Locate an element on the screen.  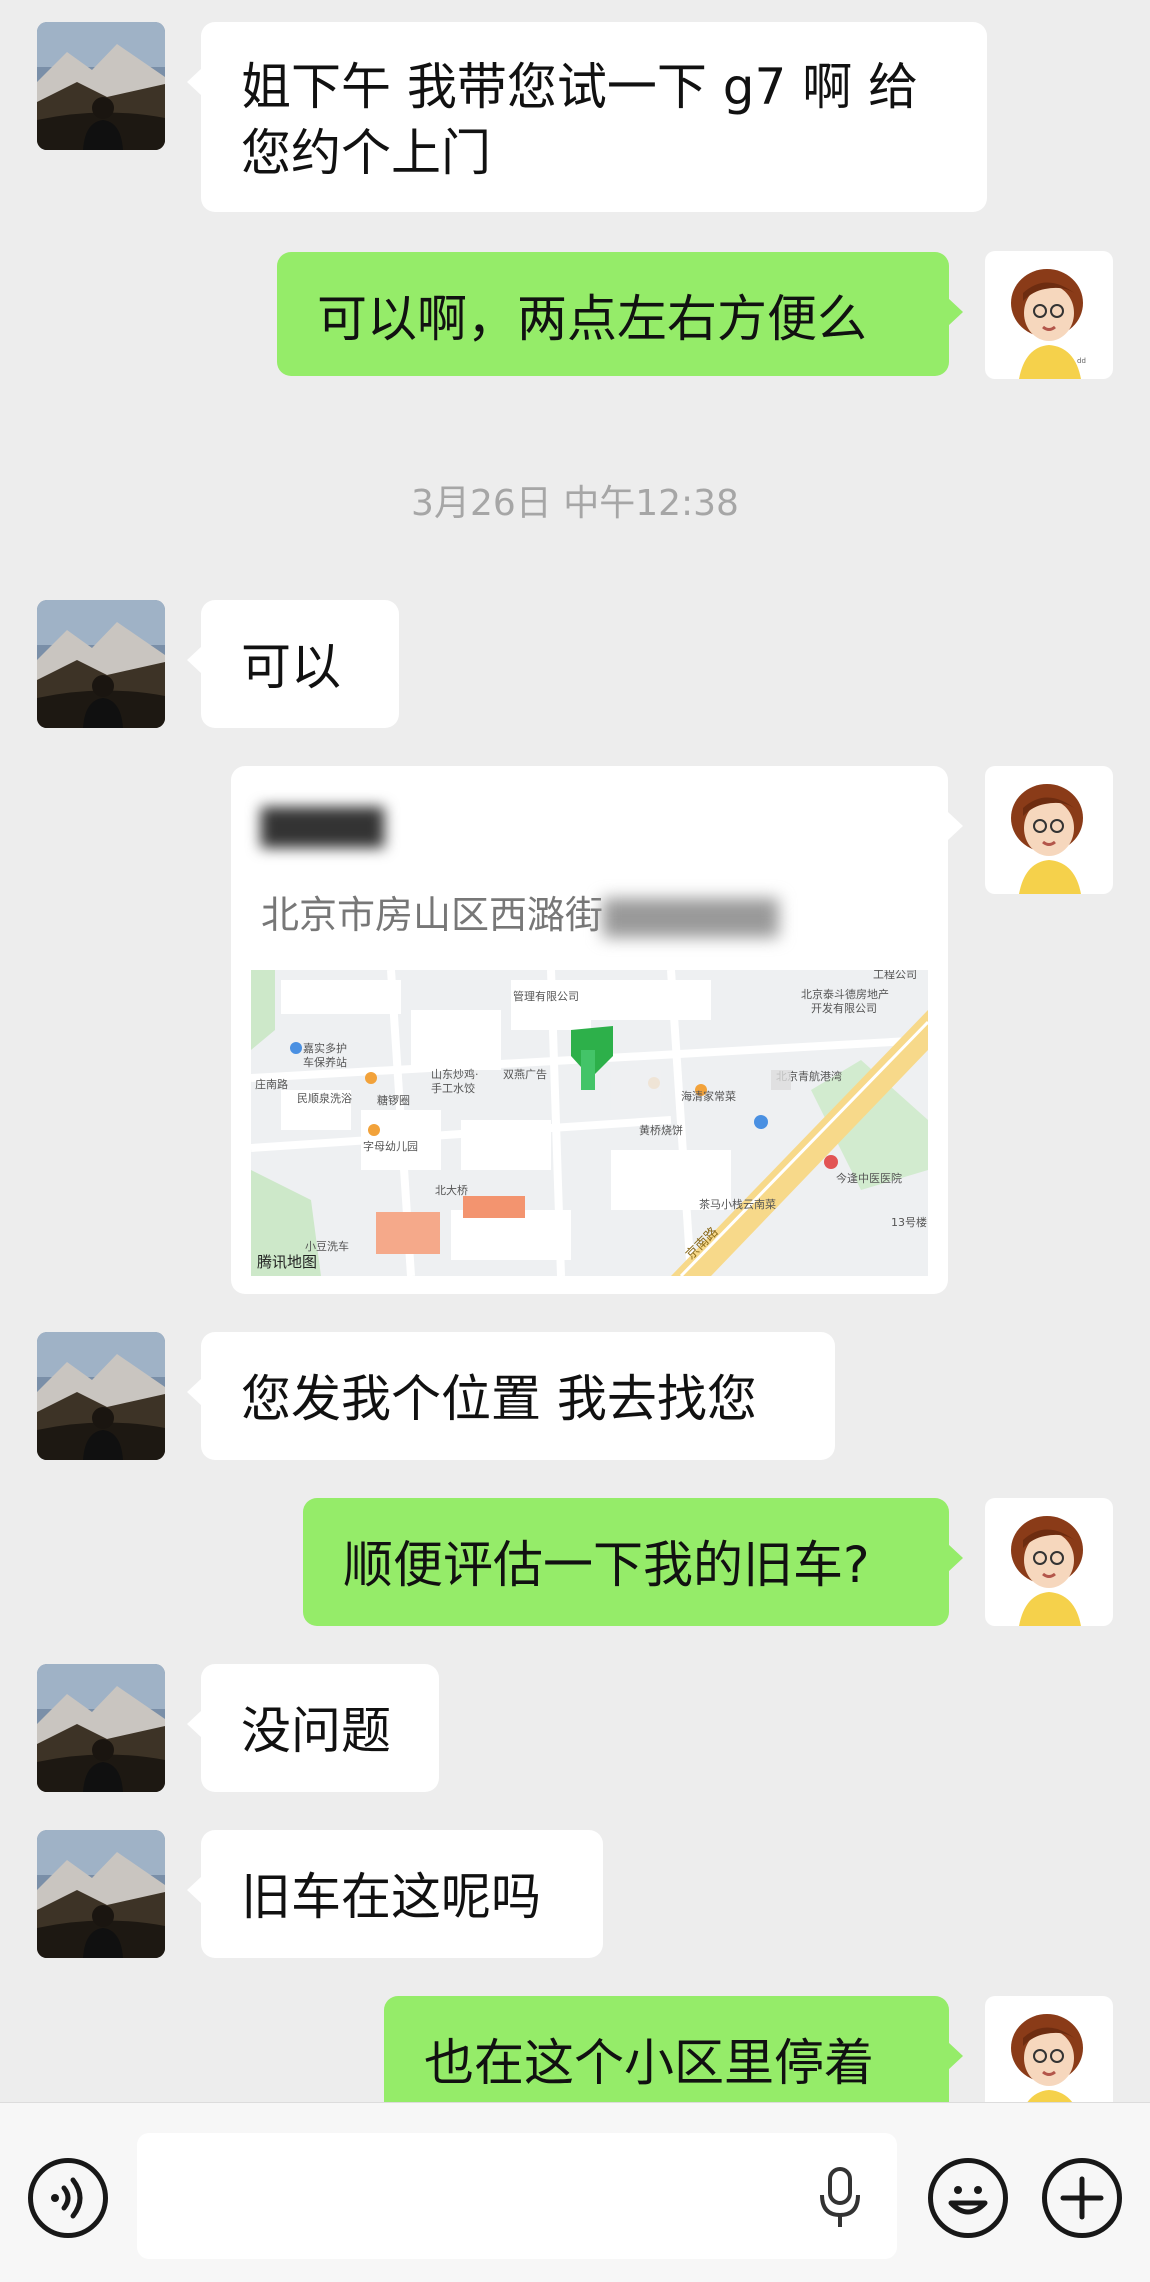
svg-text: 嘉实多护 is located at coordinates (325, 1048).